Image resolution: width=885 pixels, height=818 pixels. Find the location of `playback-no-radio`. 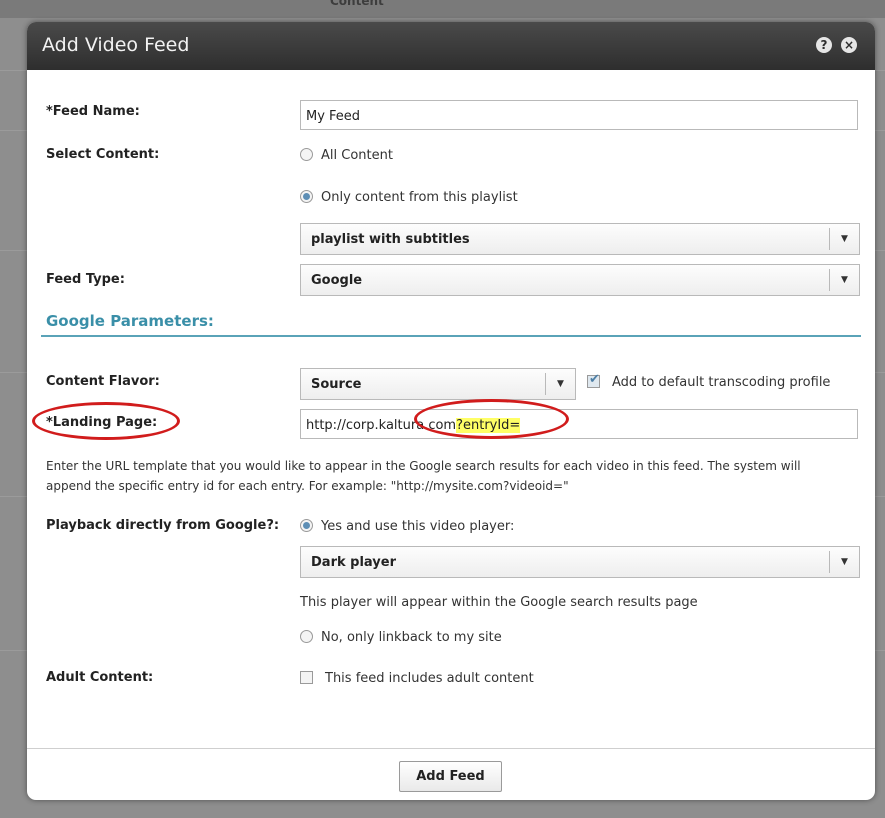

playback-no-radio is located at coordinates (306, 636).